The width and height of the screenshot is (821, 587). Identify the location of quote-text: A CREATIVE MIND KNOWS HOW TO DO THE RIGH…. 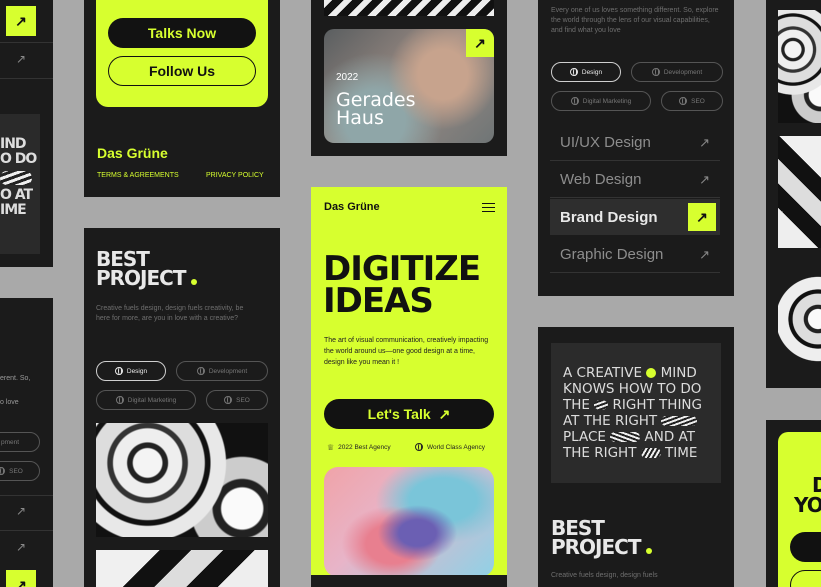
(642, 413).